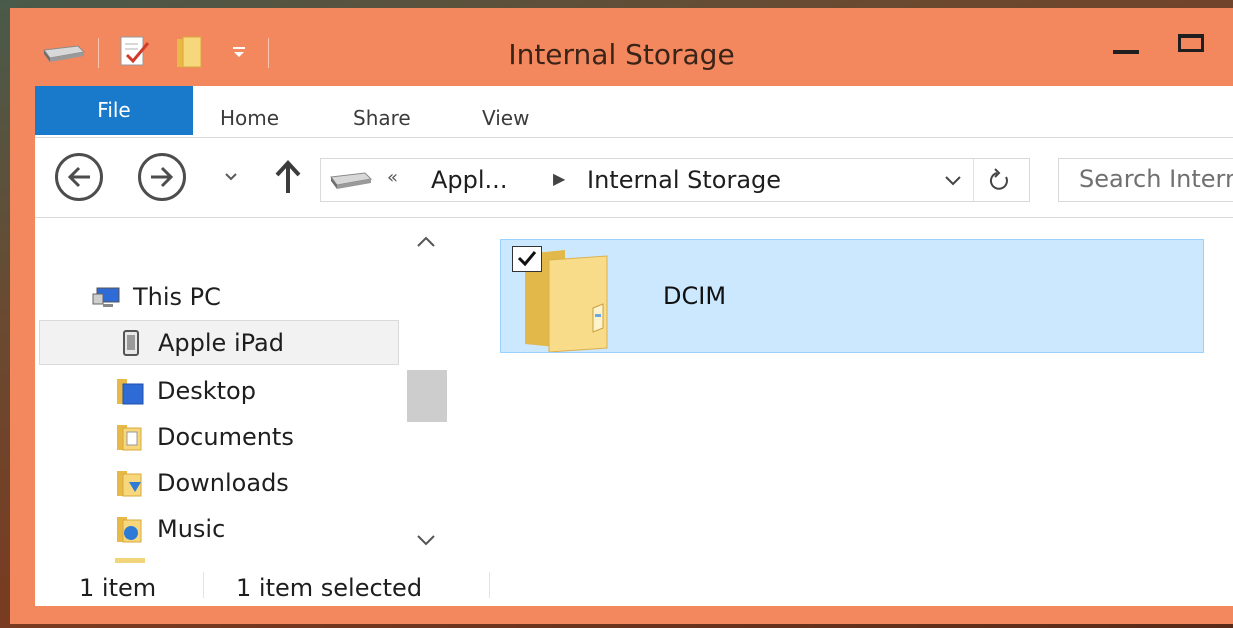 Image resolution: width=1233 pixels, height=628 pixels. I want to click on back-arrow-icon, so click(78, 177).